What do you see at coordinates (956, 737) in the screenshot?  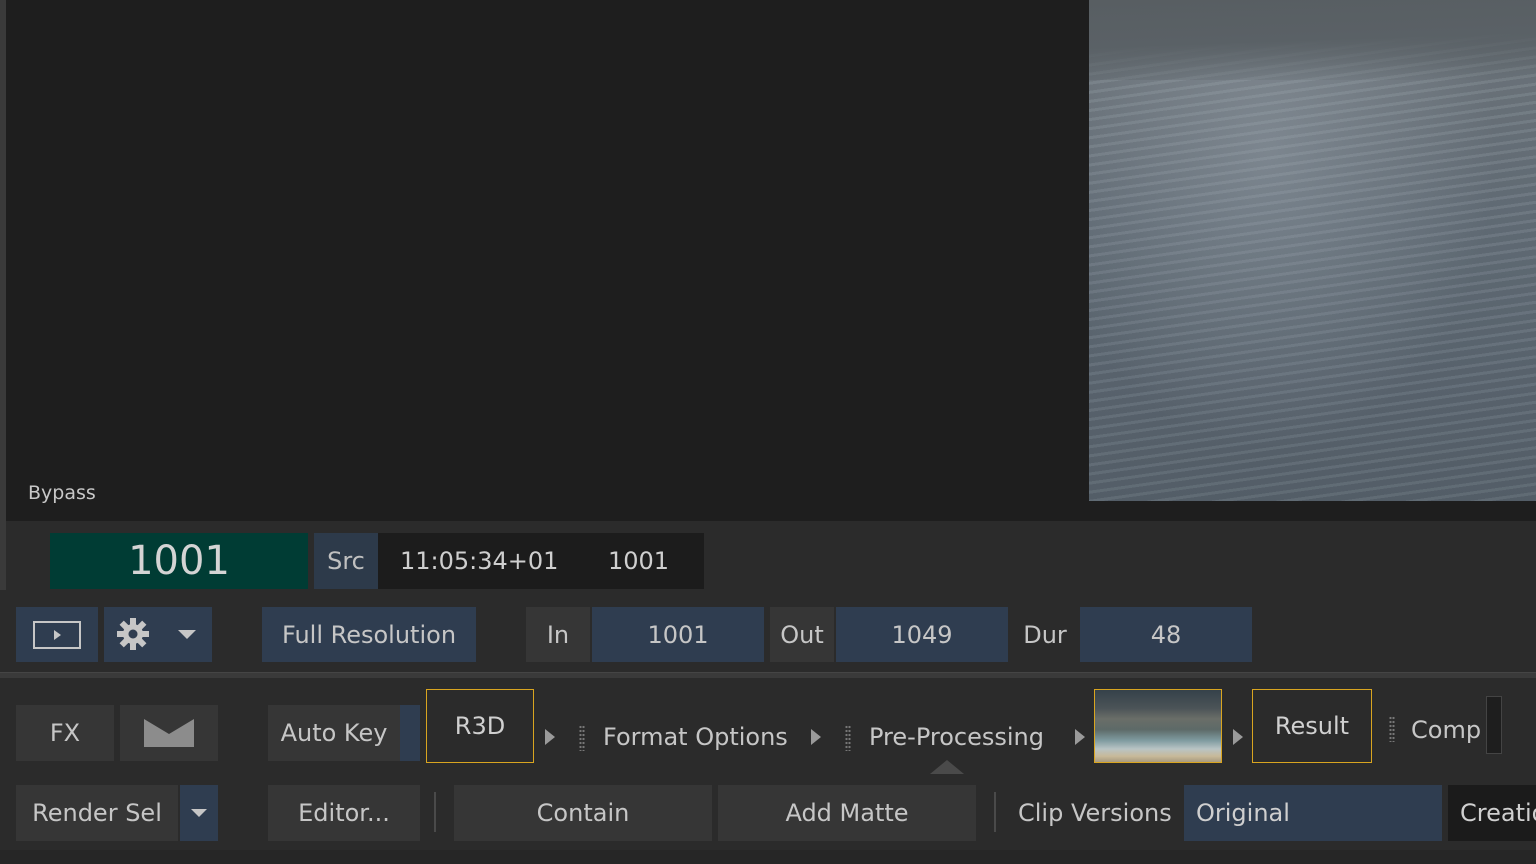 I see `pipeline-node-pre-processing: Pre-Processing` at bounding box center [956, 737].